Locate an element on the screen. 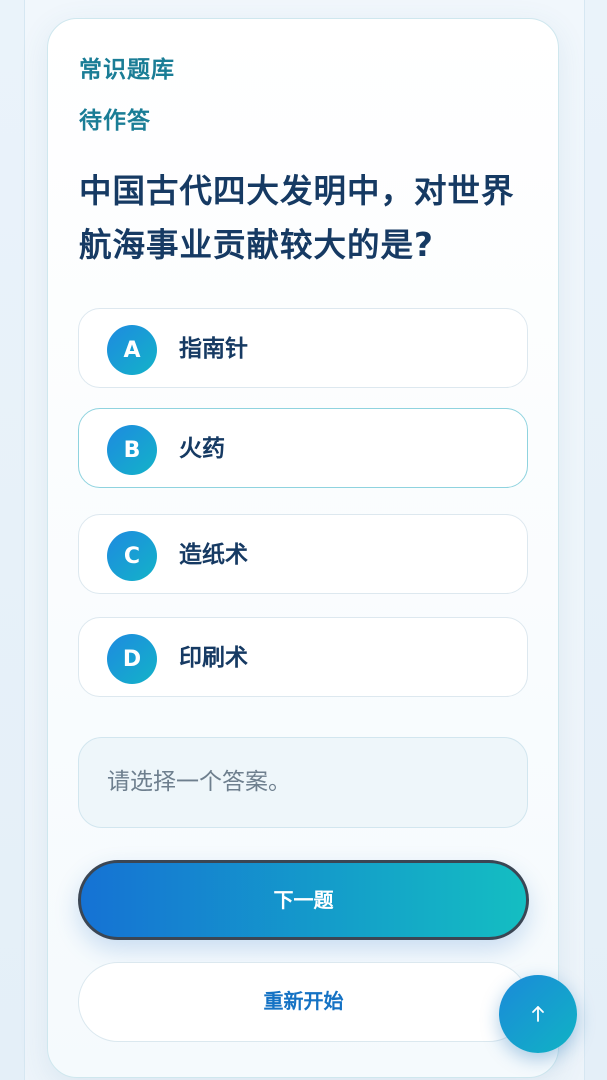 The width and height of the screenshot is (607, 1080). option-letter-badge: D is located at coordinates (132, 659).